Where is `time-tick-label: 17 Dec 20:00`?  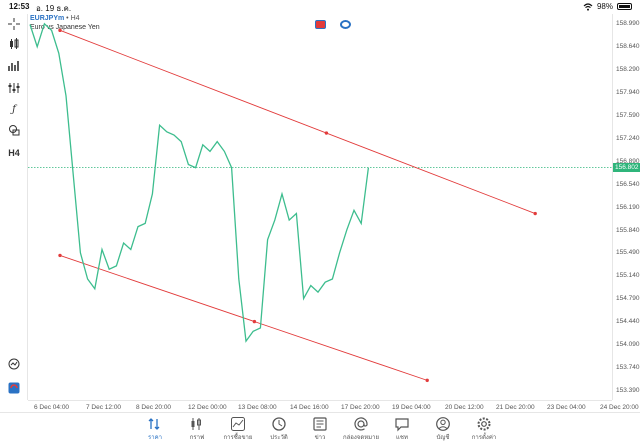 time-tick-label: 17 Dec 20:00 is located at coordinates (360, 407).